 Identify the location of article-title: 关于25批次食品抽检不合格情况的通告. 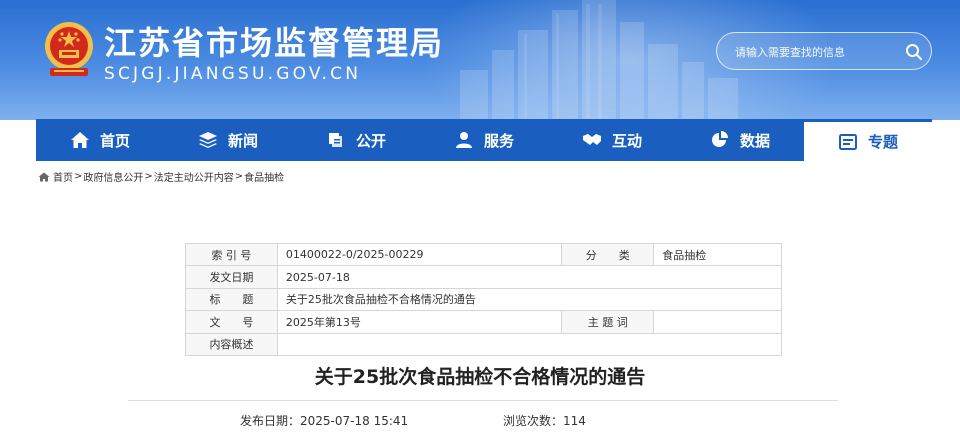
(480, 377).